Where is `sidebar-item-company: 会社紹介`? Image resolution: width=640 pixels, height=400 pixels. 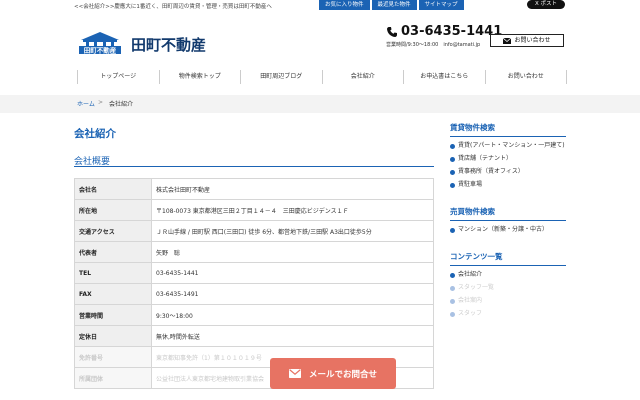
sidebar-item-company: 会社紹介 is located at coordinates (508, 275).